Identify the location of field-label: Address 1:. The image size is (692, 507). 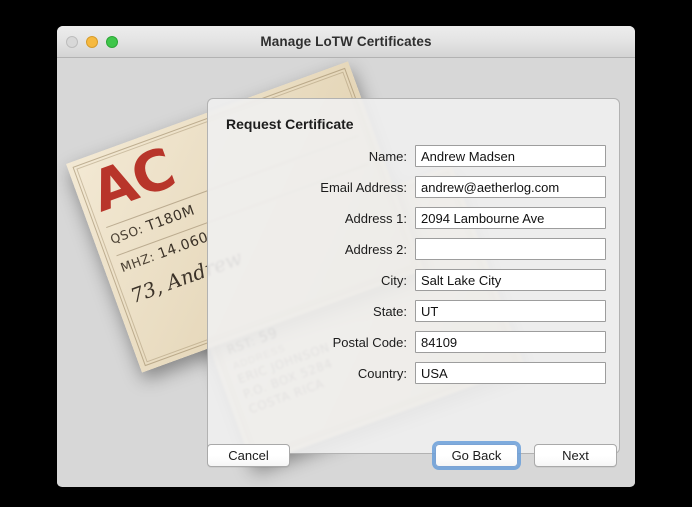
(375, 218).